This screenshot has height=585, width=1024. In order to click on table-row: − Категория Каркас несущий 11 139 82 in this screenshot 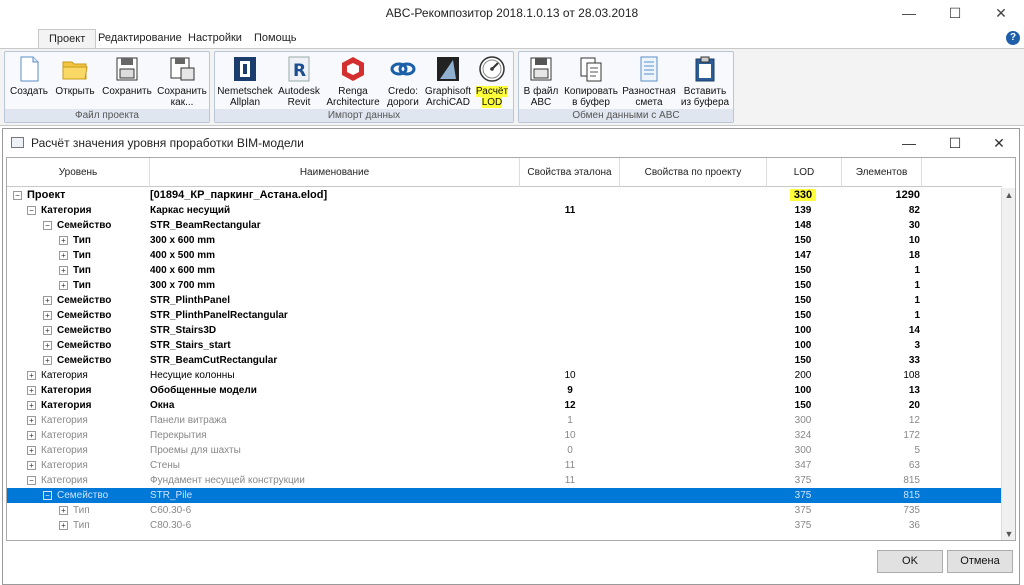, I will do `click(504, 210)`.